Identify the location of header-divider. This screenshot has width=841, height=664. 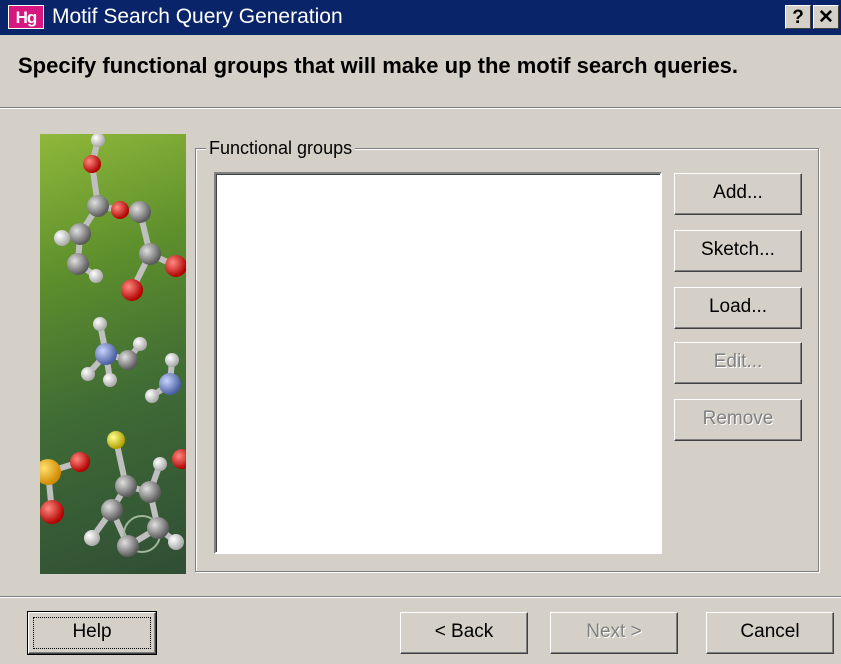
(420, 108).